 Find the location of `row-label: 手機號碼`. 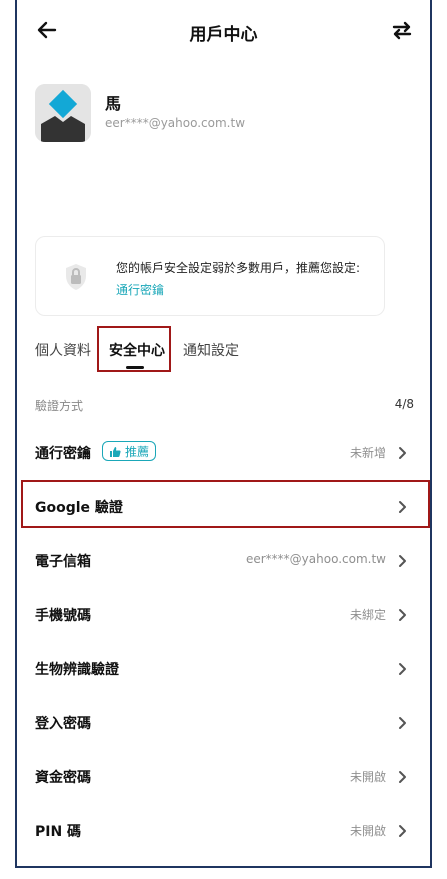

row-label: 手機號碼 is located at coordinates (63, 616).